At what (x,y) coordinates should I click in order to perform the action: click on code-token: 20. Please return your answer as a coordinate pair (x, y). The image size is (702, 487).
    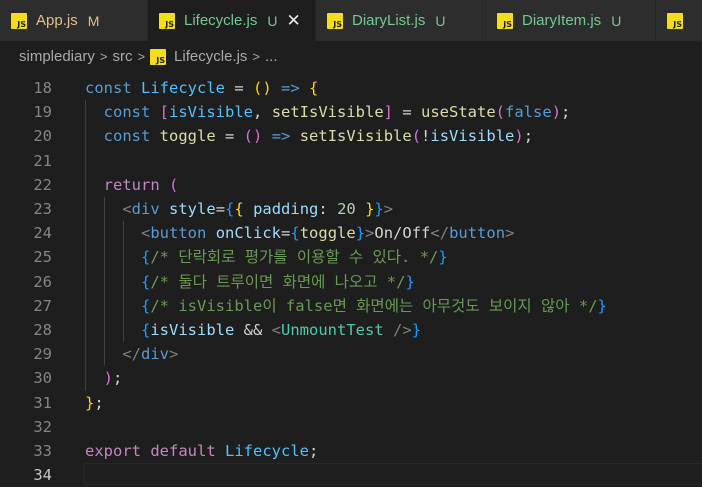
    Looking at the image, I should click on (346, 209).